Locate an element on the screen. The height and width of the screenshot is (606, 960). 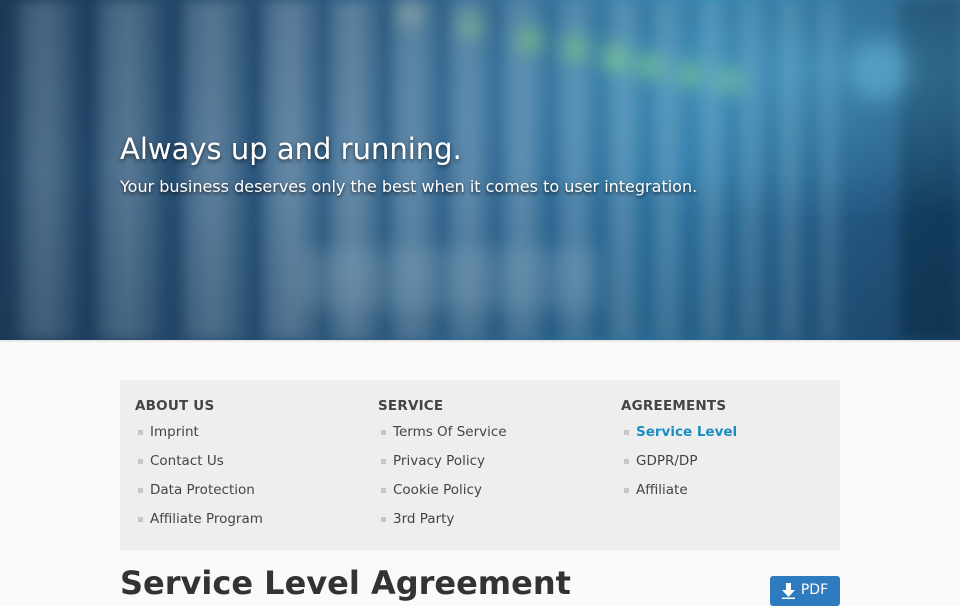
hero-divider is located at coordinates (480, 341).